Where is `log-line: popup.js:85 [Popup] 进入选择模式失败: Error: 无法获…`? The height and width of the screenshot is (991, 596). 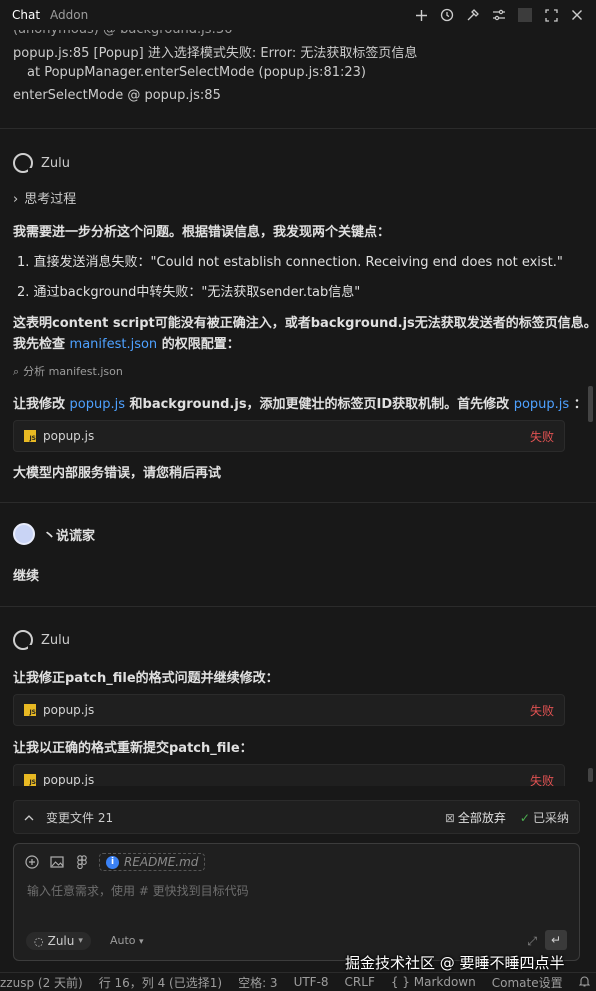
log-line: popup.js:85 [Popup] 进入选择模式失败: Error: 无法获… is located at coordinates (215, 53).